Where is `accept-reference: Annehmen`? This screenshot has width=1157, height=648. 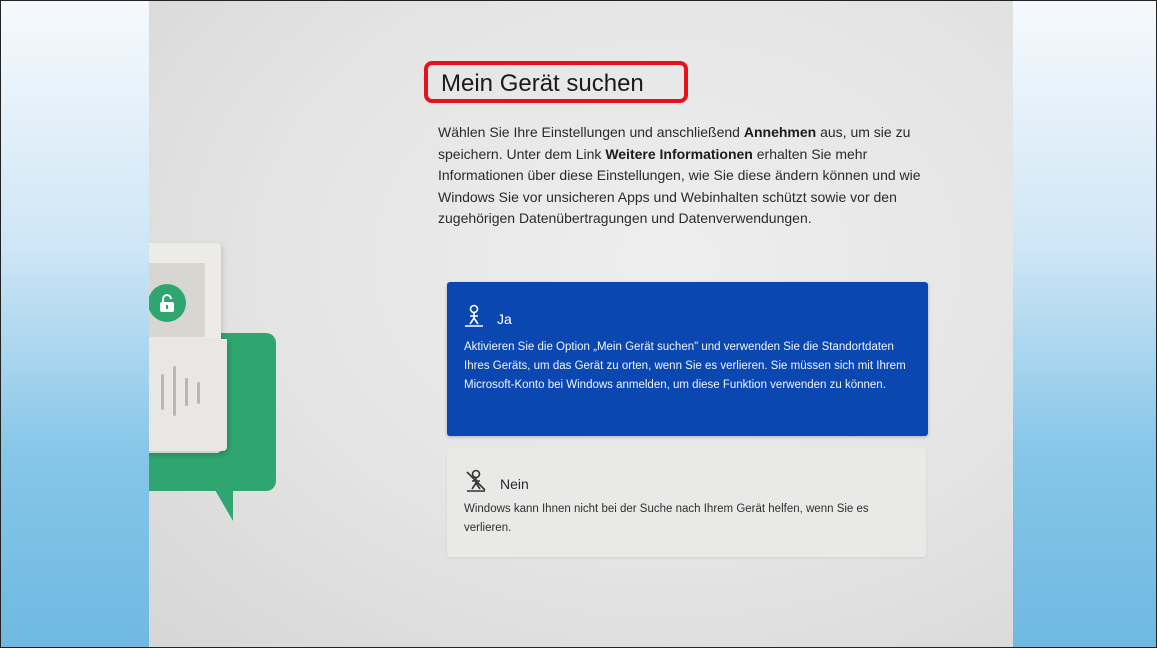 accept-reference: Annehmen is located at coordinates (780, 132).